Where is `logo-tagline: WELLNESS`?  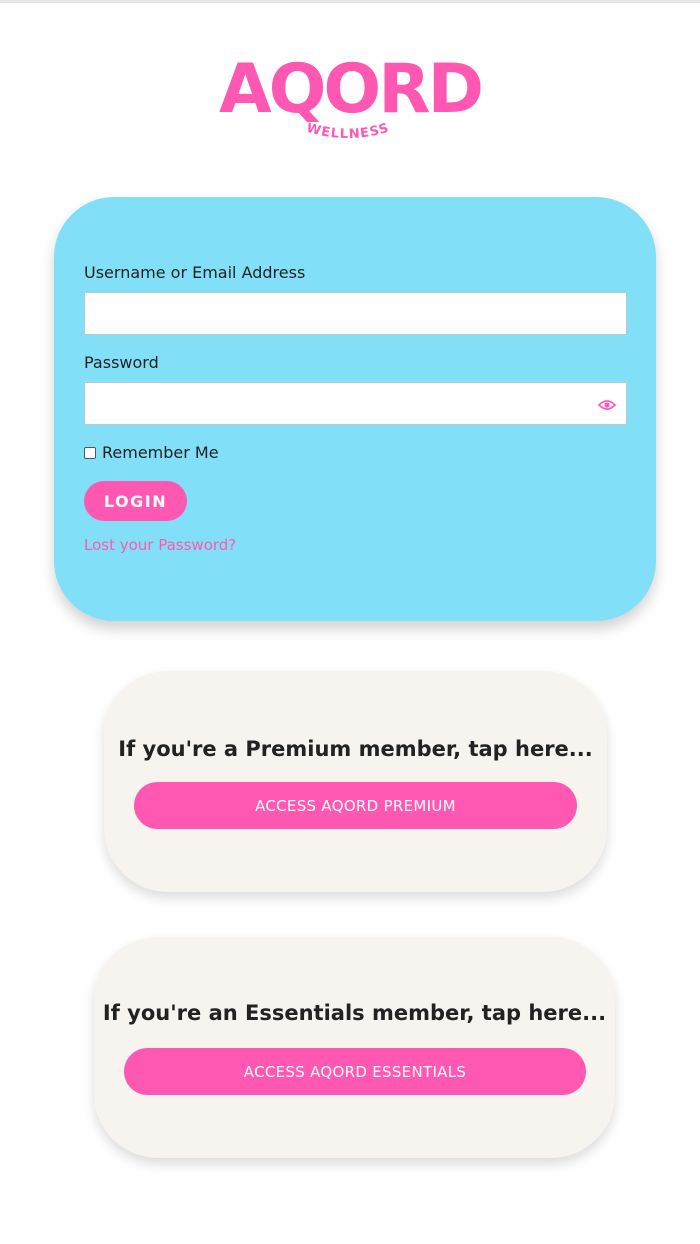 logo-tagline: WELLNESS is located at coordinates (348, 132).